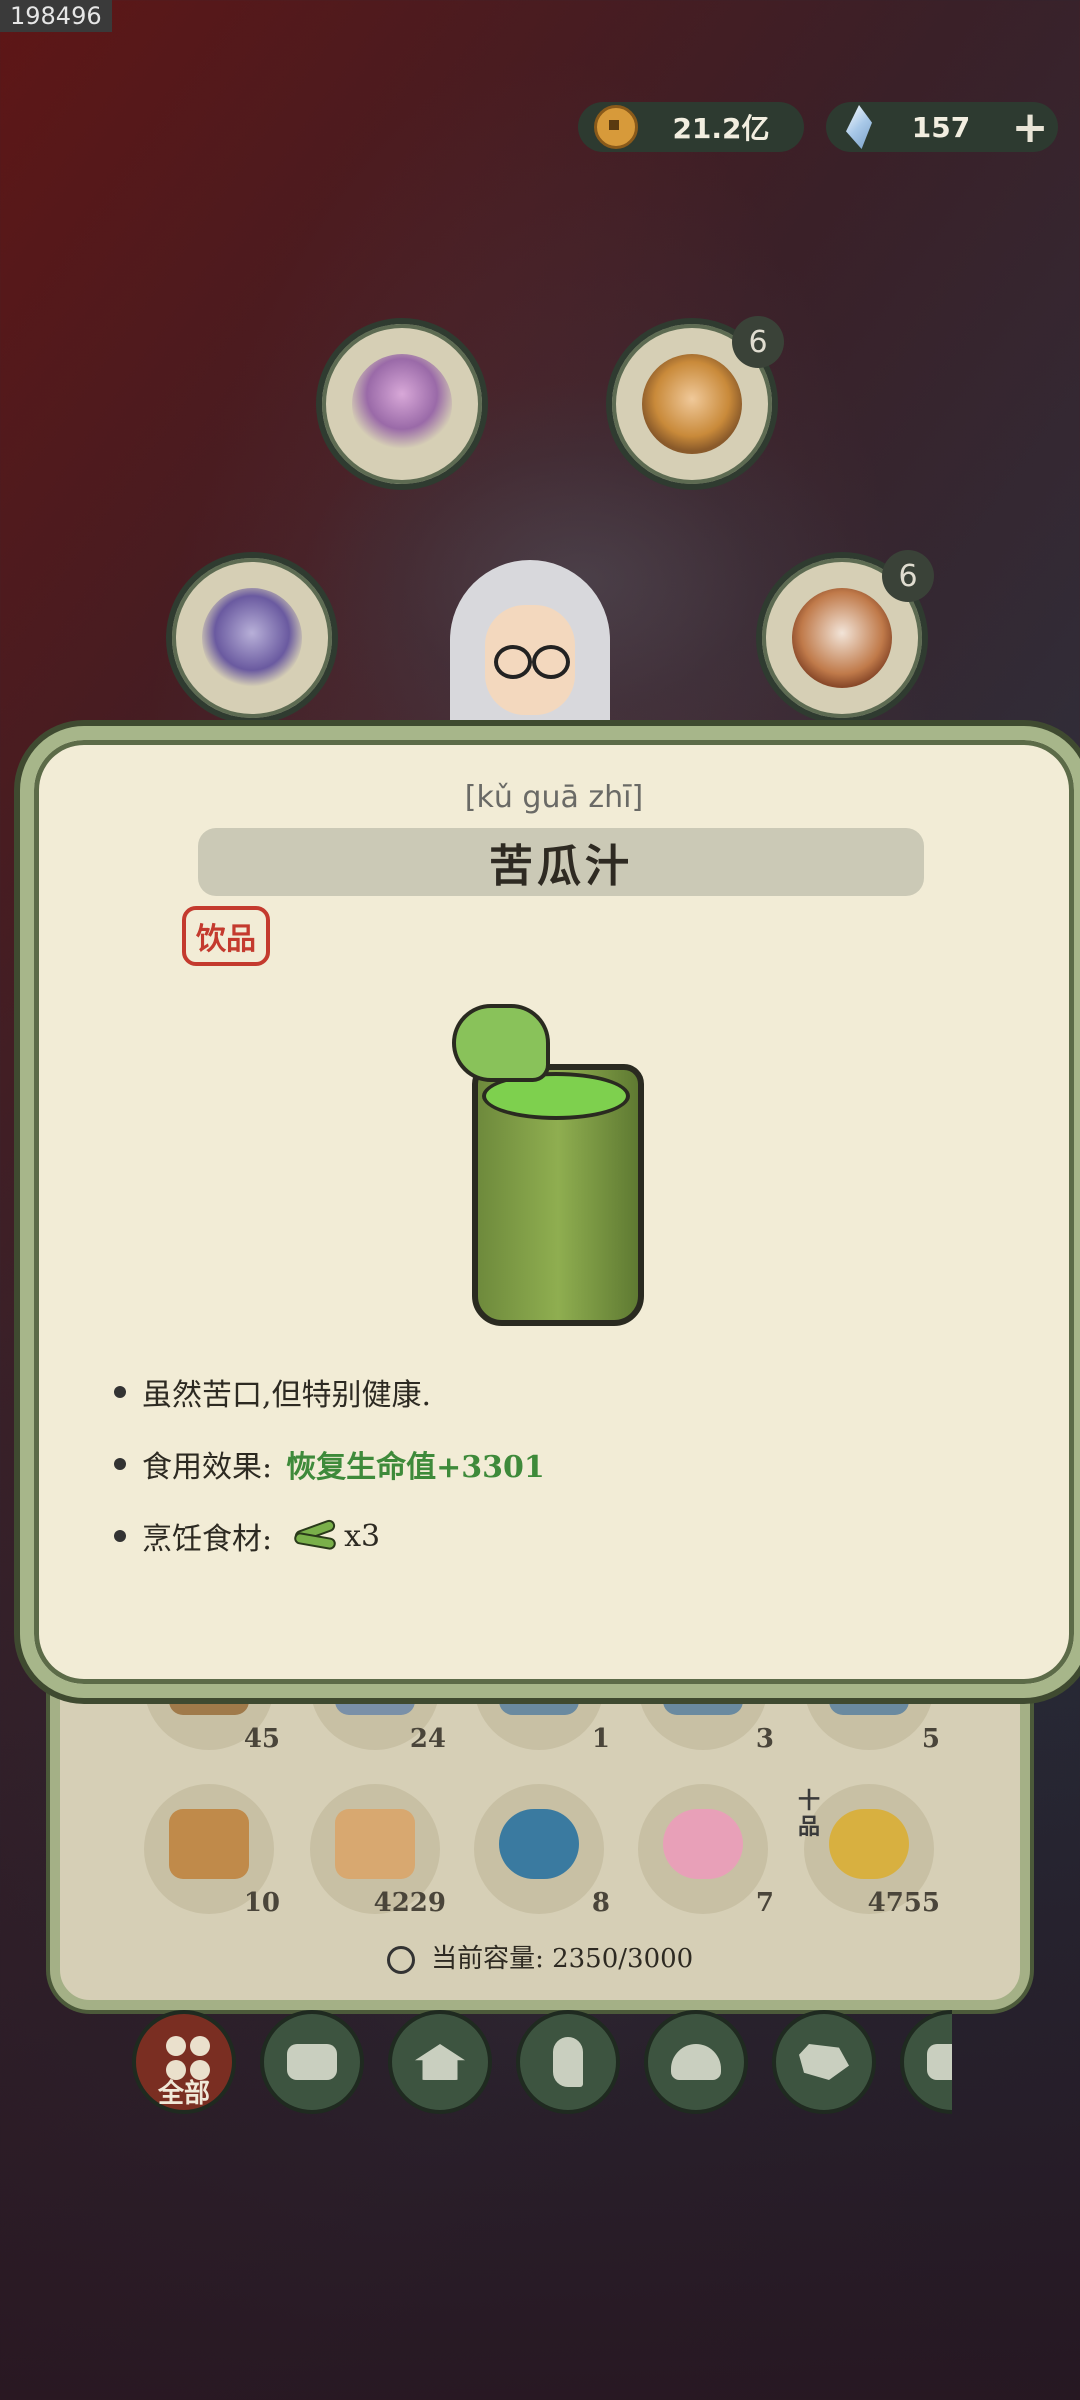  I want to click on effect-value: 恢复生命值+3301, so click(415, 1467).